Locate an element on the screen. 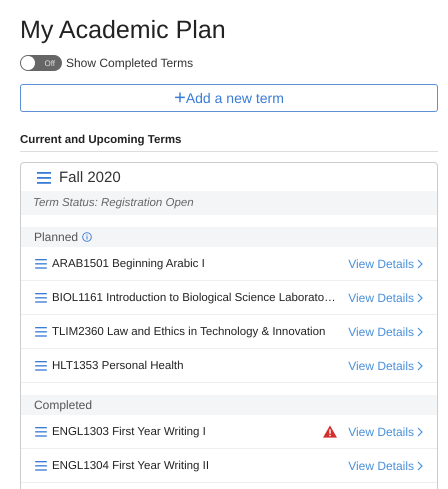  section-heading: Current and Upcoming Terms is located at coordinates (229, 143).